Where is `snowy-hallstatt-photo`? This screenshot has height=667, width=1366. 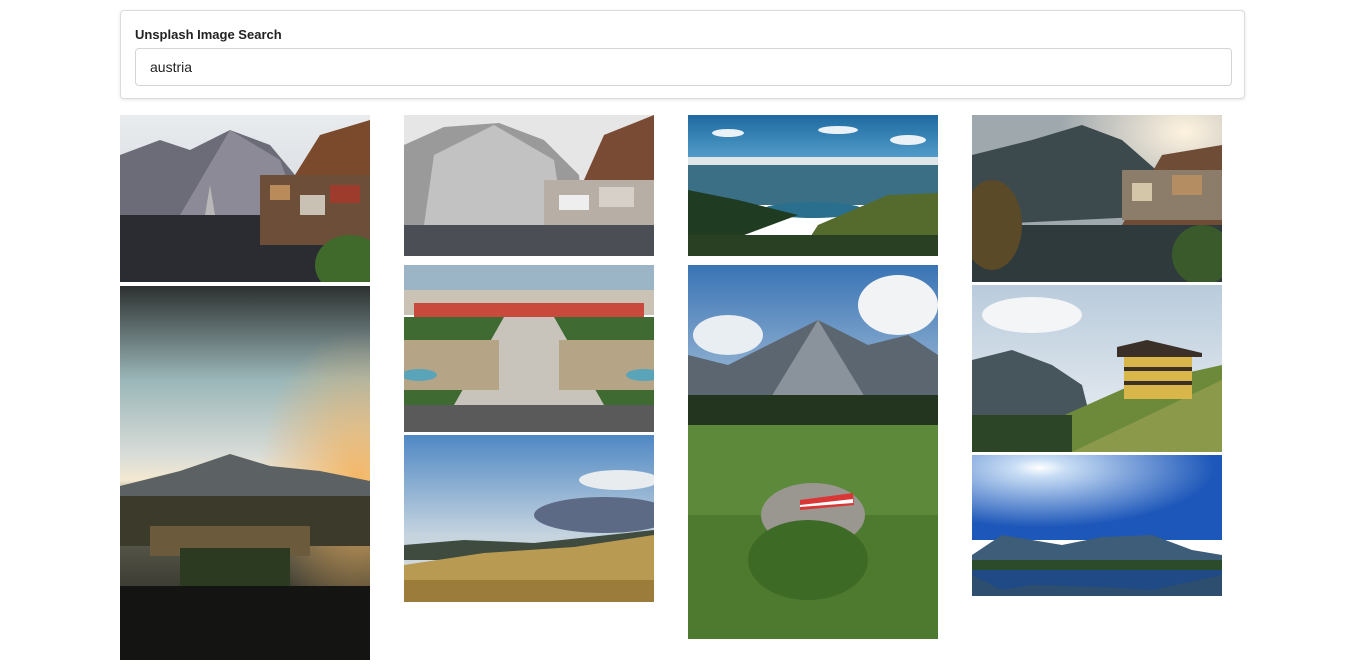 snowy-hallstatt-photo is located at coordinates (529, 185).